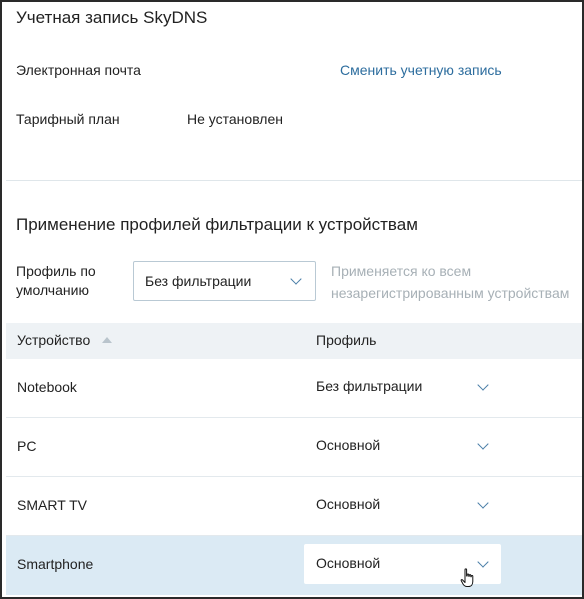 The image size is (584, 599). Describe the element at coordinates (56, 280) in the screenshot. I see `default-profile-label: Профиль по умолчанию` at that location.